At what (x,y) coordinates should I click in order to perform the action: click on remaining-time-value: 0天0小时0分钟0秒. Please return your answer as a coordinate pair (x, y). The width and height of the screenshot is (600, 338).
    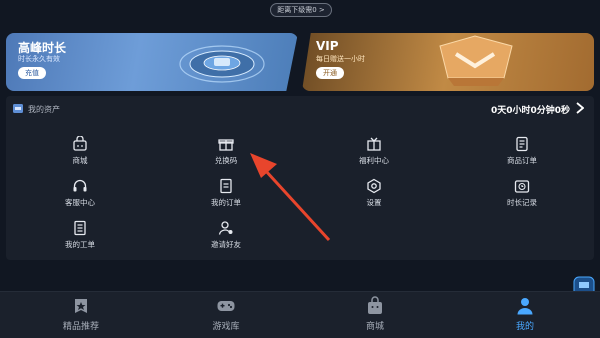
    Looking at the image, I should click on (530, 111).